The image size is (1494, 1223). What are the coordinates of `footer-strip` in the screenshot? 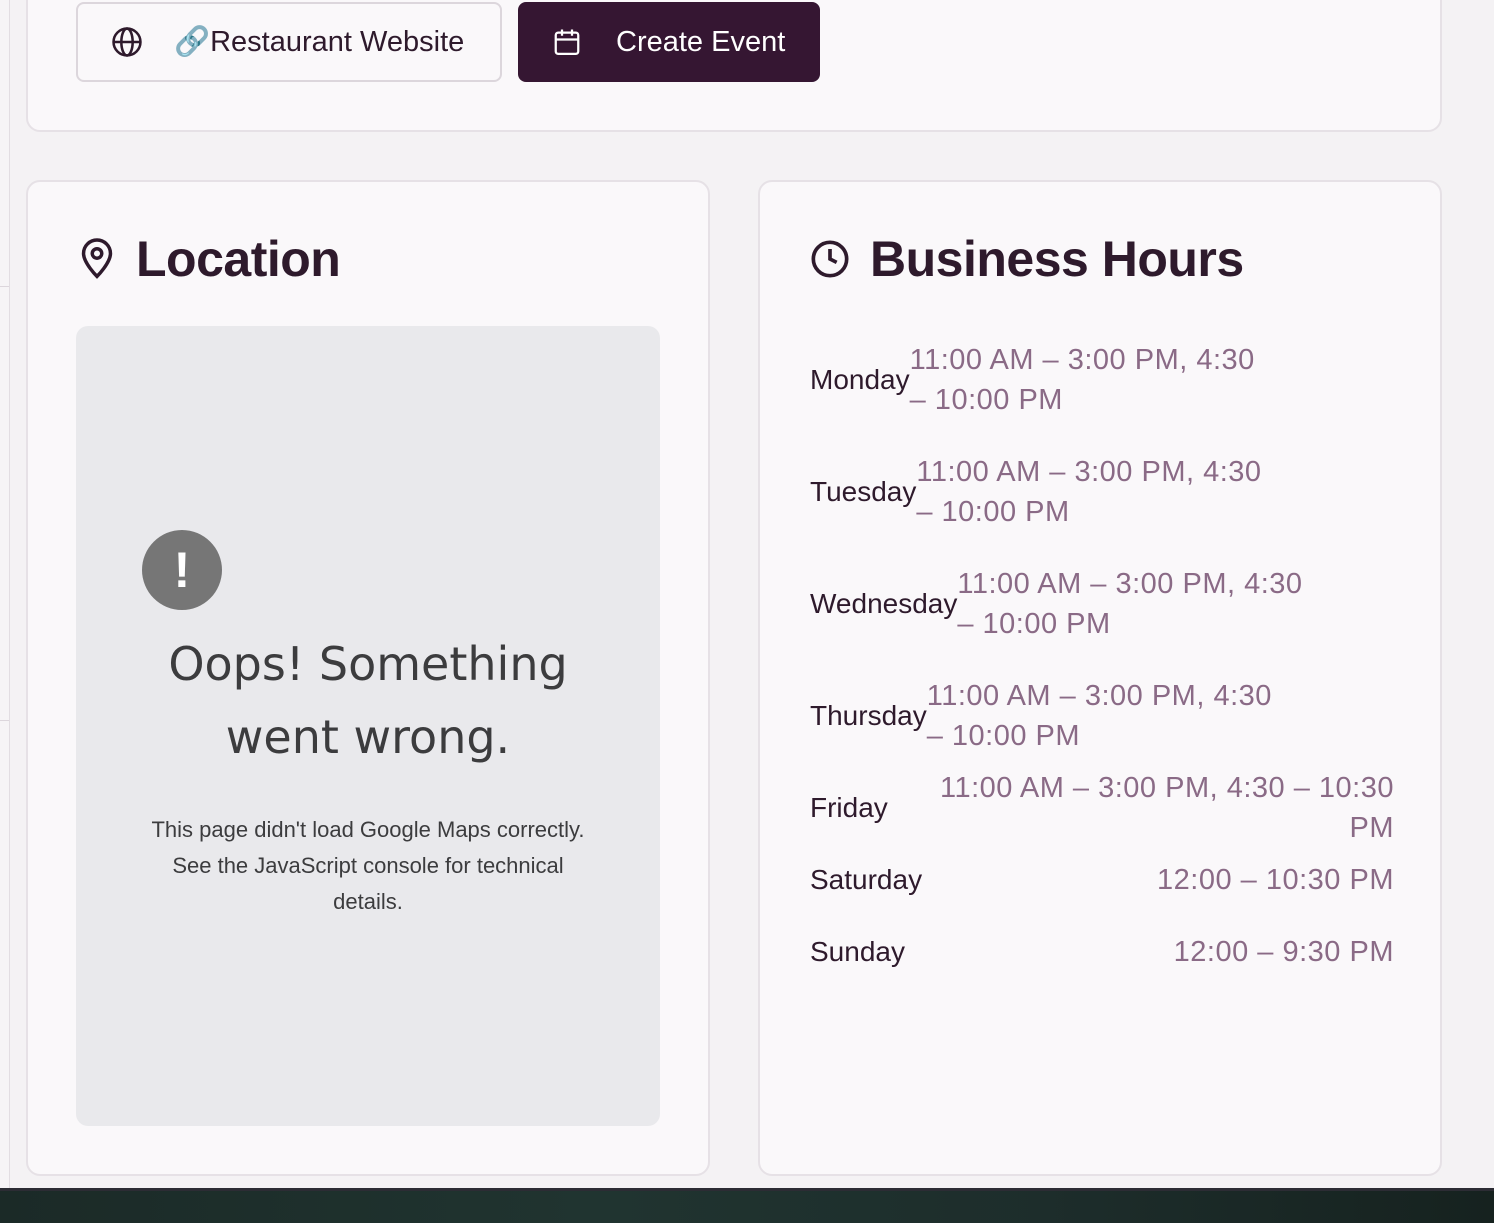 It's located at (747, 1205).